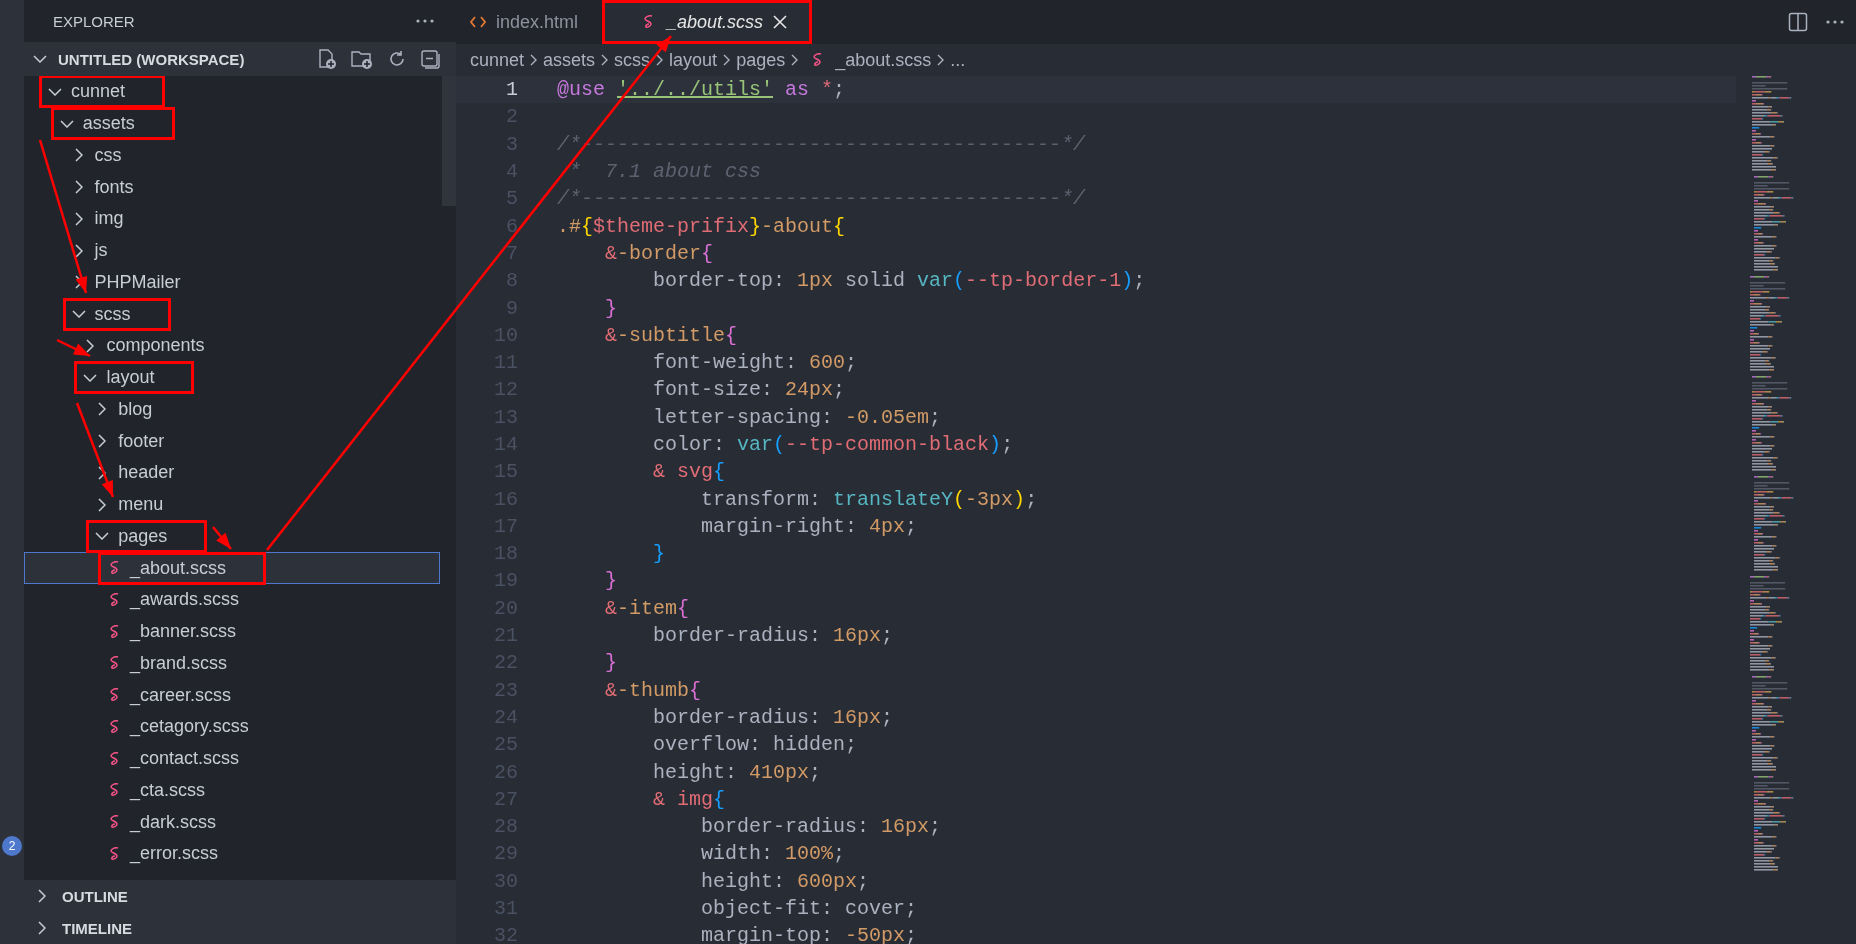 Image resolution: width=1856 pixels, height=944 pixels. What do you see at coordinates (240, 59) in the screenshot?
I see `workspace-header: UNTITLED (WORKSPACE)` at bounding box center [240, 59].